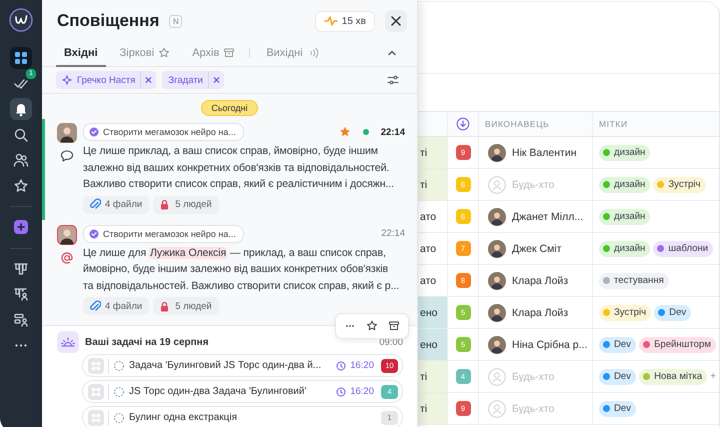 Image resolution: width=720 pixels, height=427 pixels. Describe the element at coordinates (713, 376) in the screenshot. I see `more-tags-button: +` at that location.